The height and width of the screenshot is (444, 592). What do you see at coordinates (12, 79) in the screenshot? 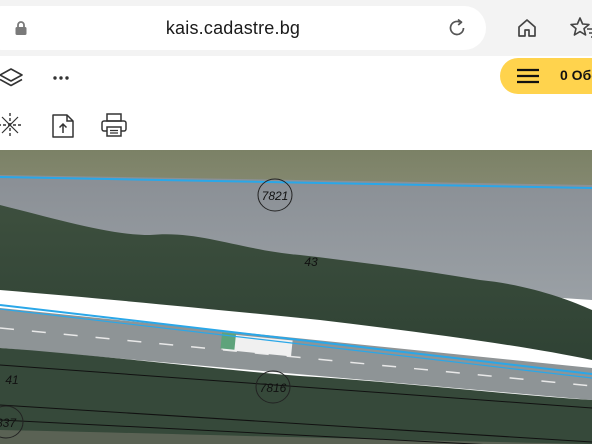
I see `layers-icon` at bounding box center [12, 79].